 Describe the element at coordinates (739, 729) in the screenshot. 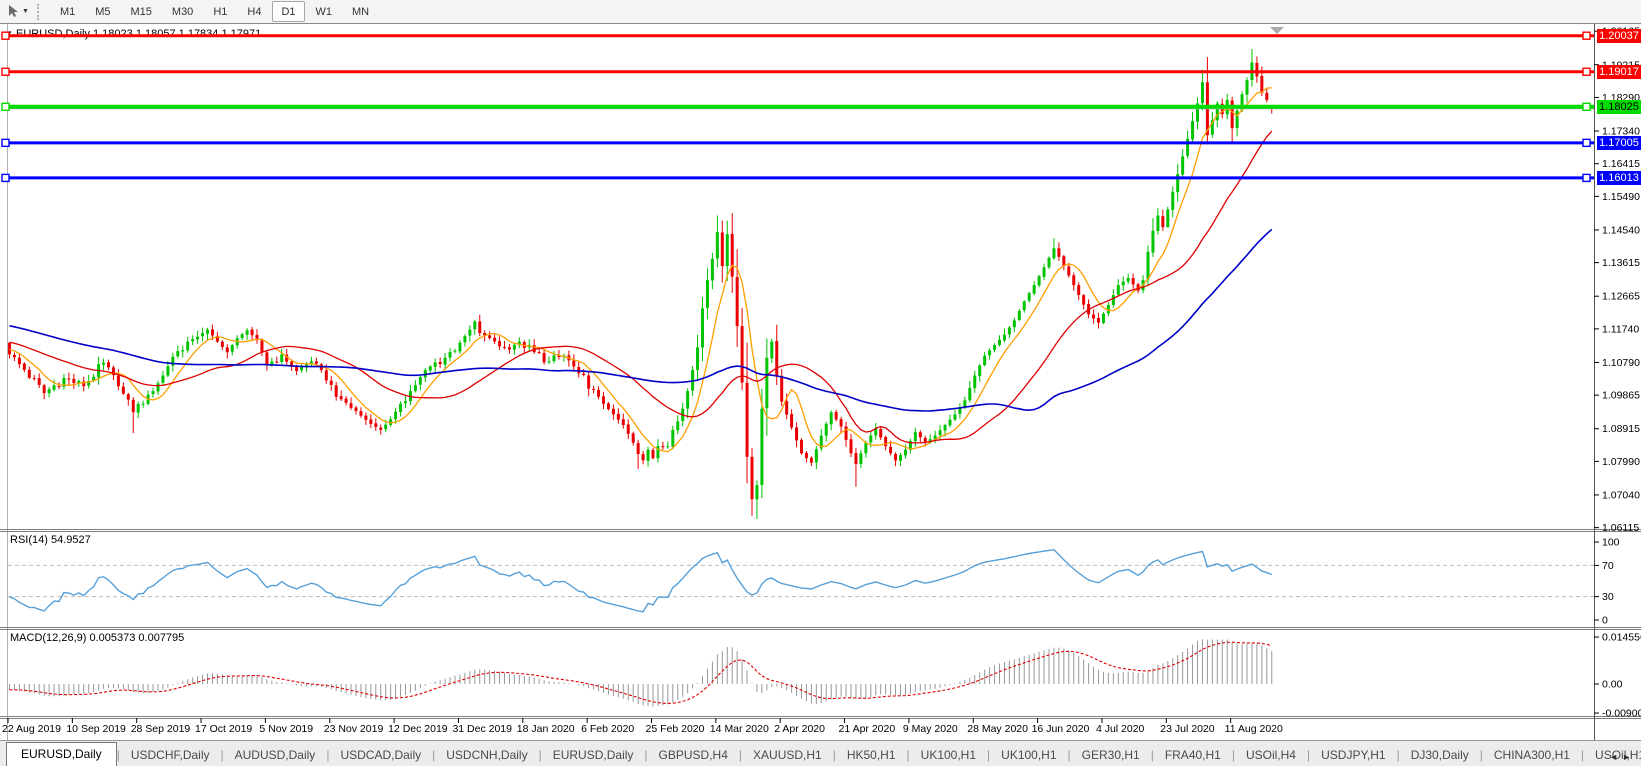

I see `svg-text: 14 Mar 2020` at that location.